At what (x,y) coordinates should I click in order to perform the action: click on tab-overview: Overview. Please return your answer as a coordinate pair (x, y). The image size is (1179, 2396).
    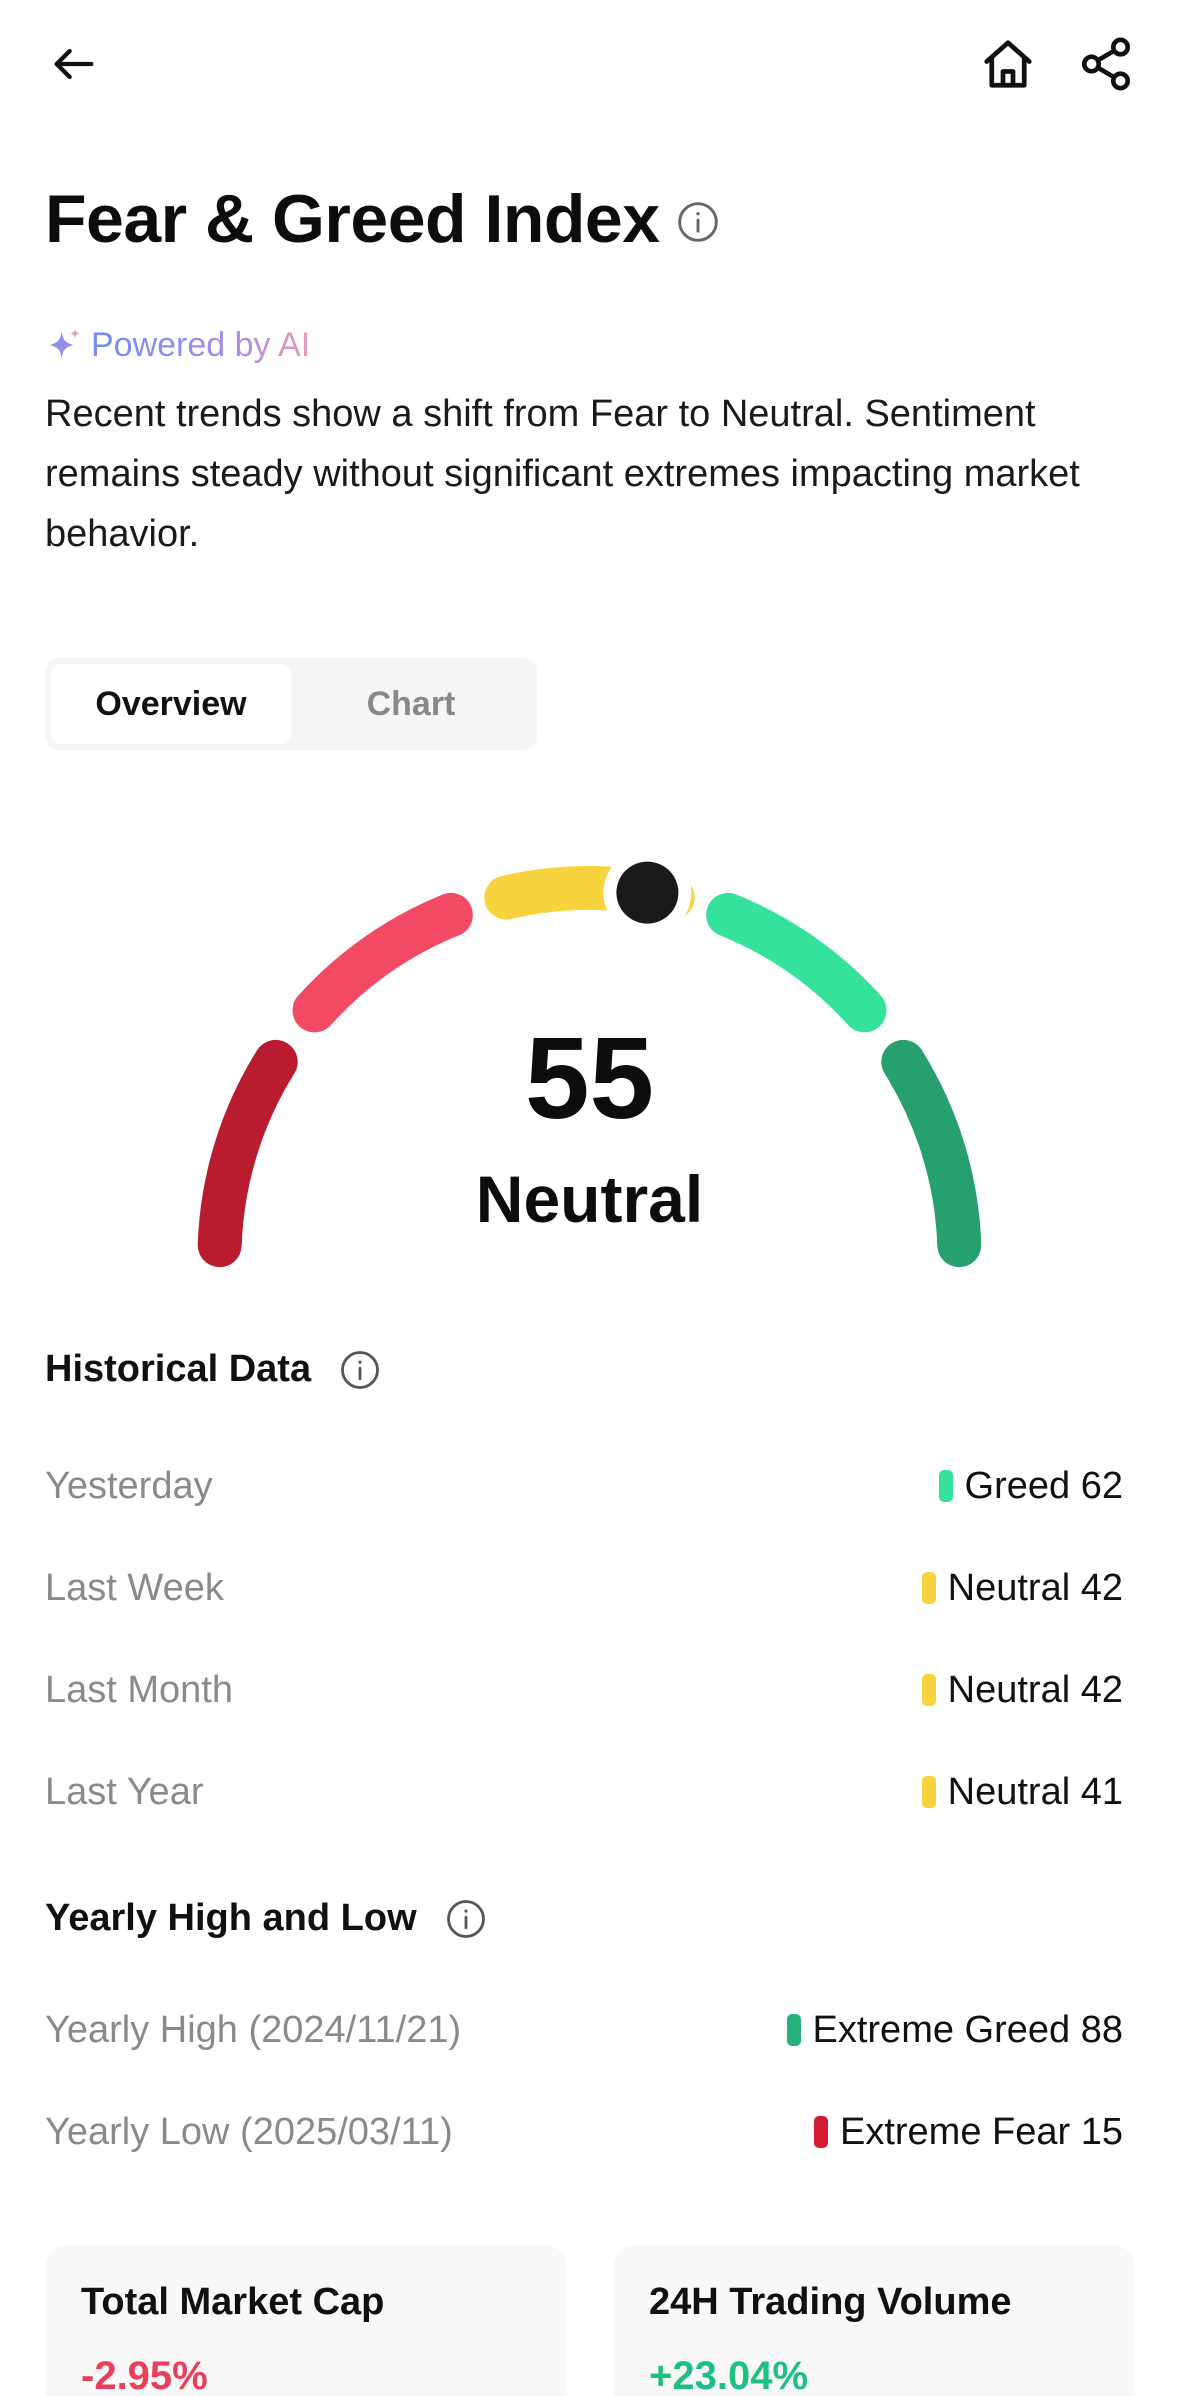
    Looking at the image, I should click on (171, 704).